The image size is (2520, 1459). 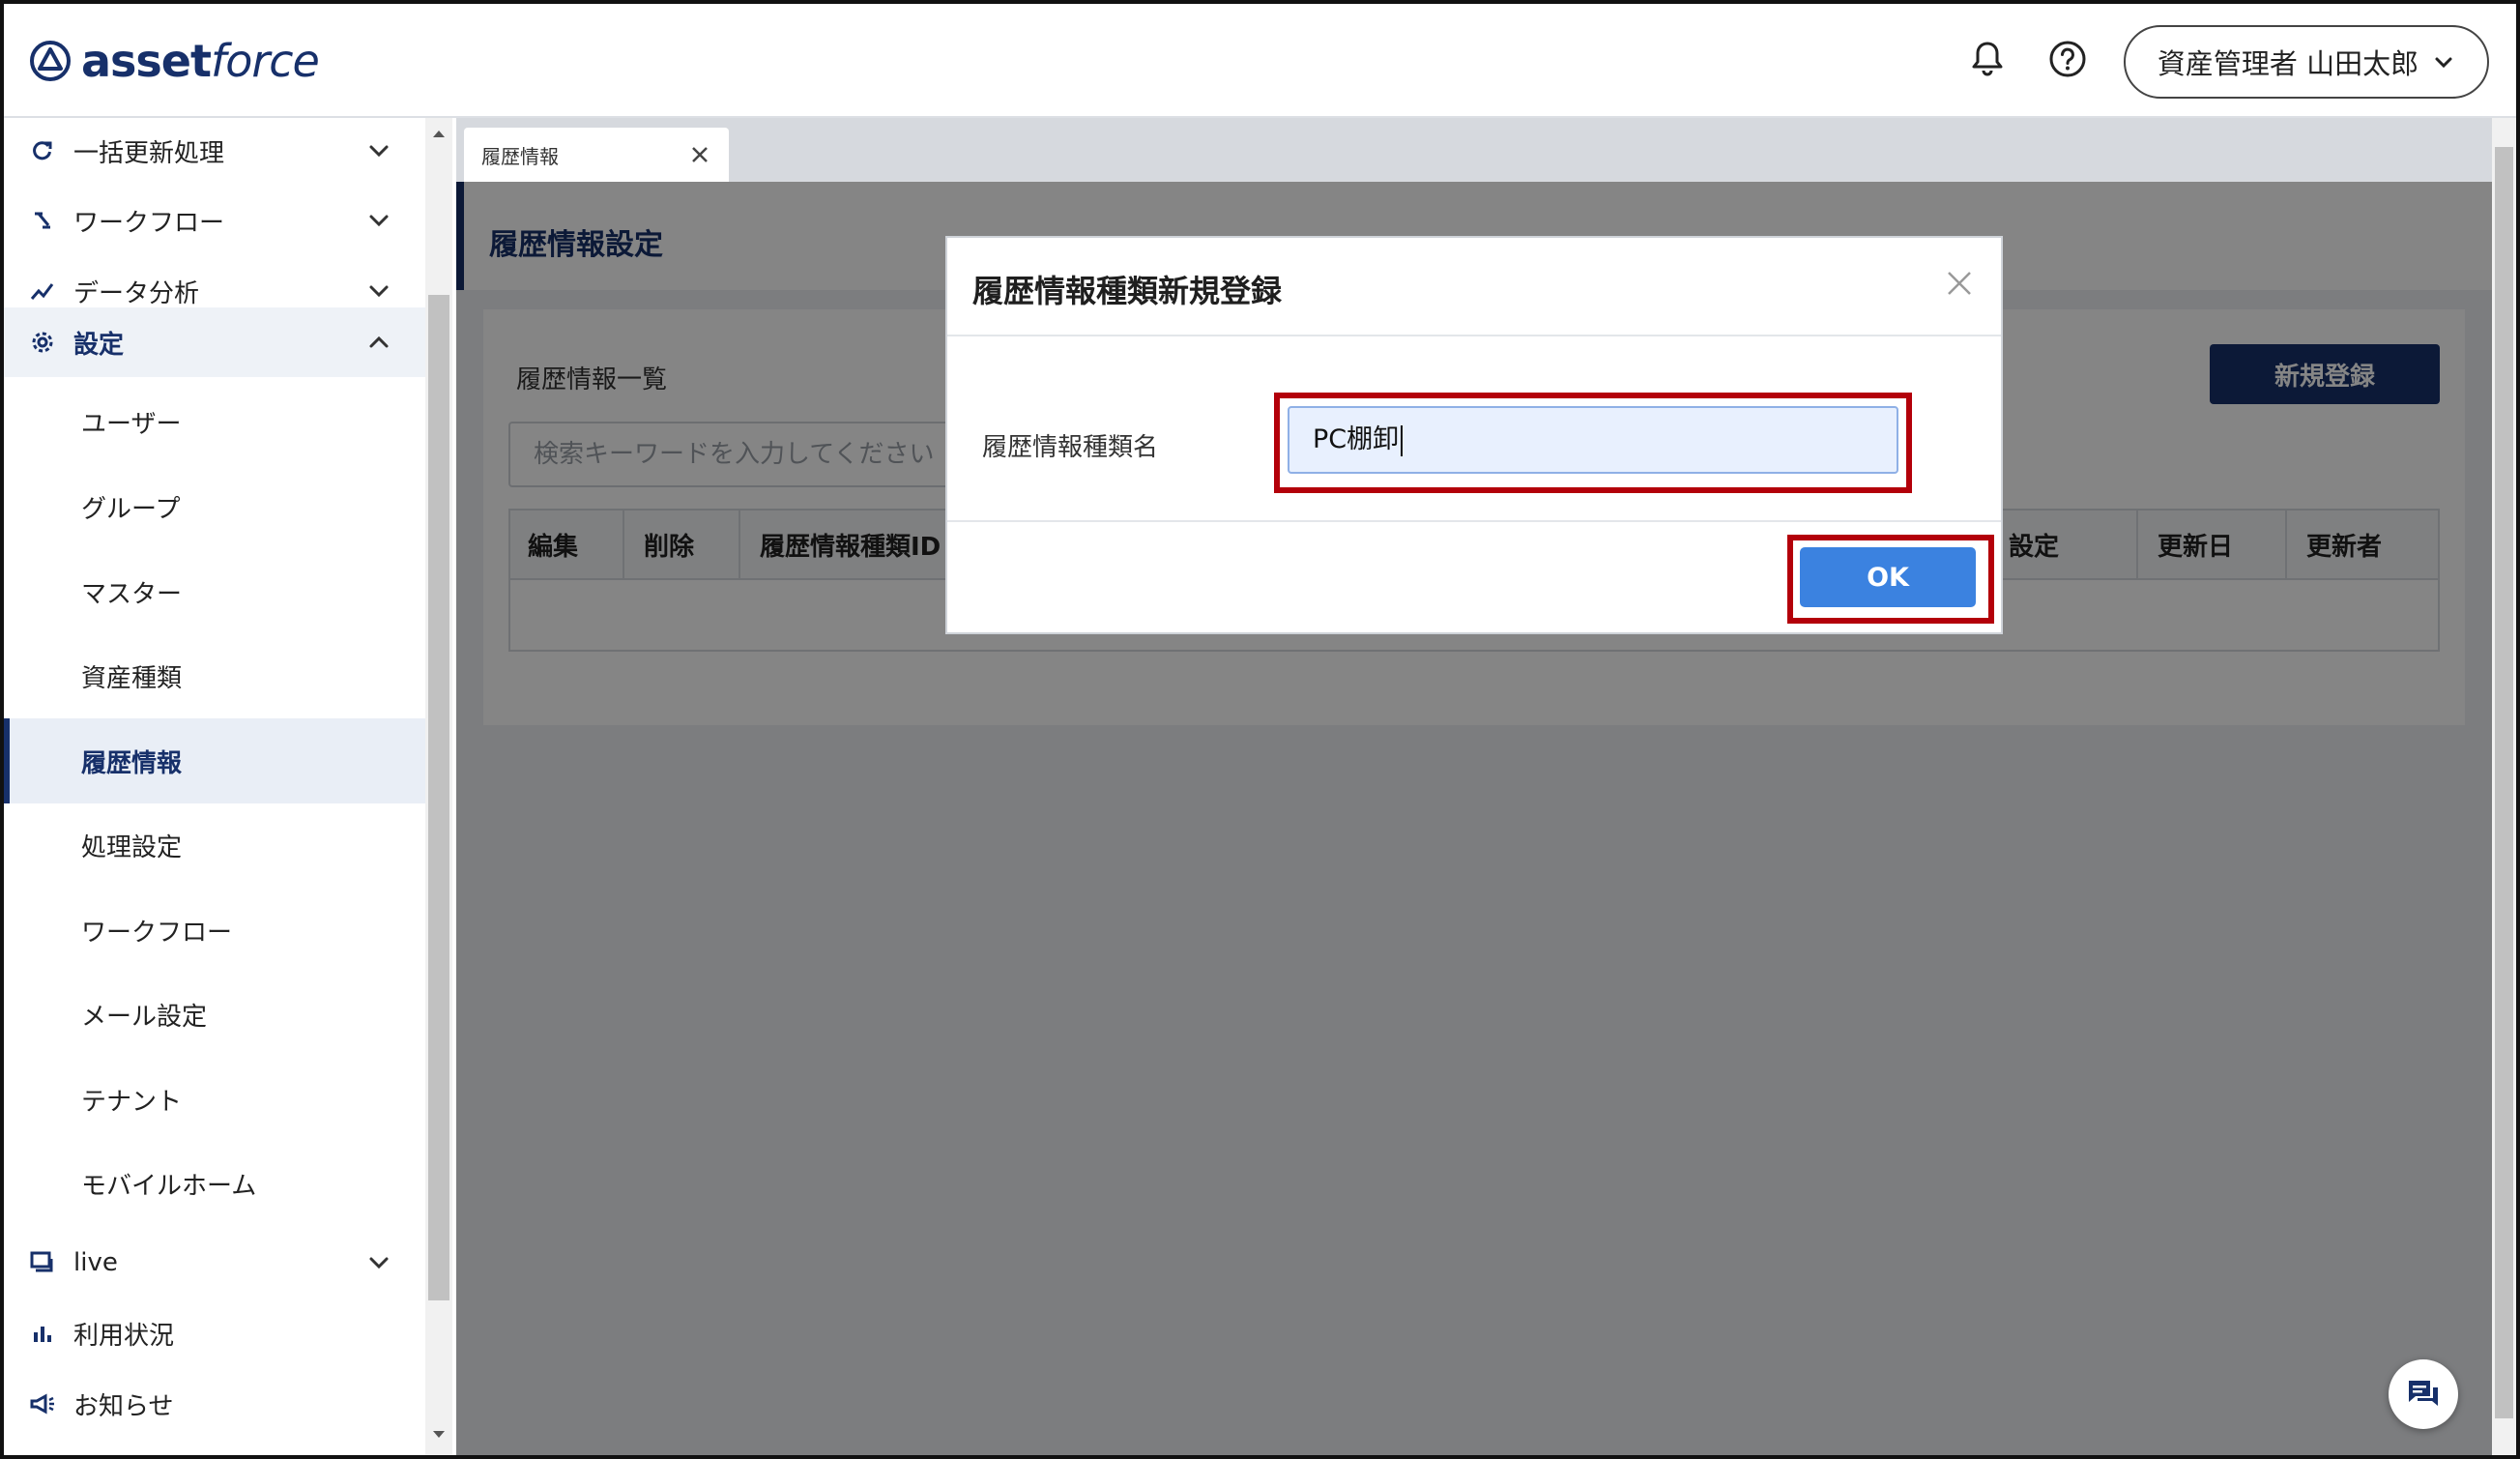 What do you see at coordinates (131, 509) in the screenshot?
I see `sidebar-subitem-label: グループ` at bounding box center [131, 509].